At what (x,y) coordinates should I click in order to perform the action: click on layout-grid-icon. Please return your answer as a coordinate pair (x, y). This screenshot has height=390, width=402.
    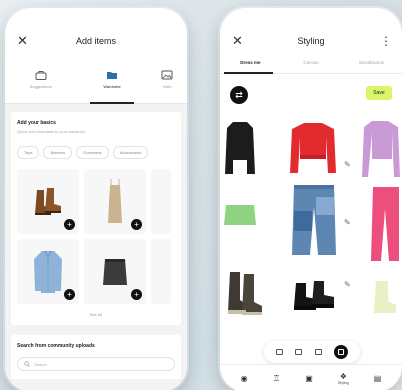
    Looking at the image, I should click on (299, 352).